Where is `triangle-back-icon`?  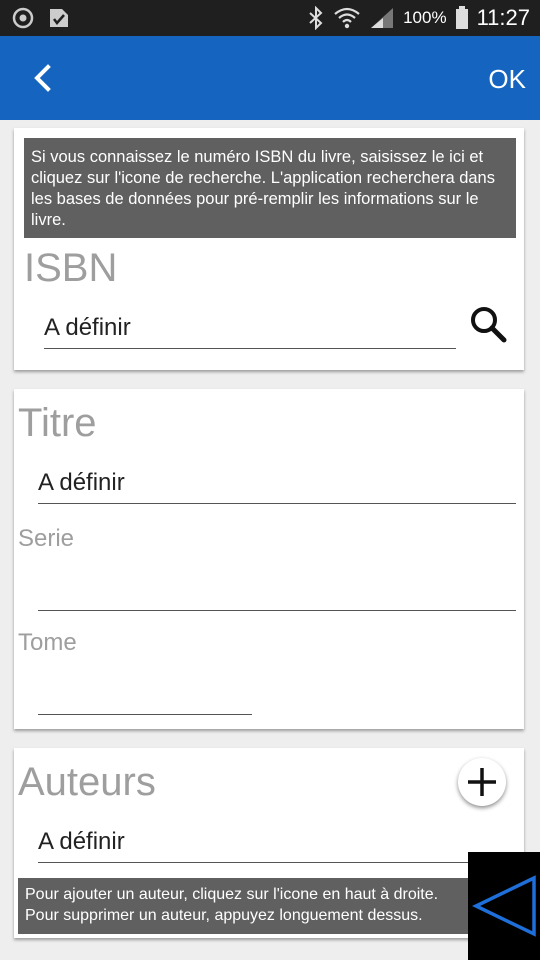 triangle-back-icon is located at coordinates (503, 906).